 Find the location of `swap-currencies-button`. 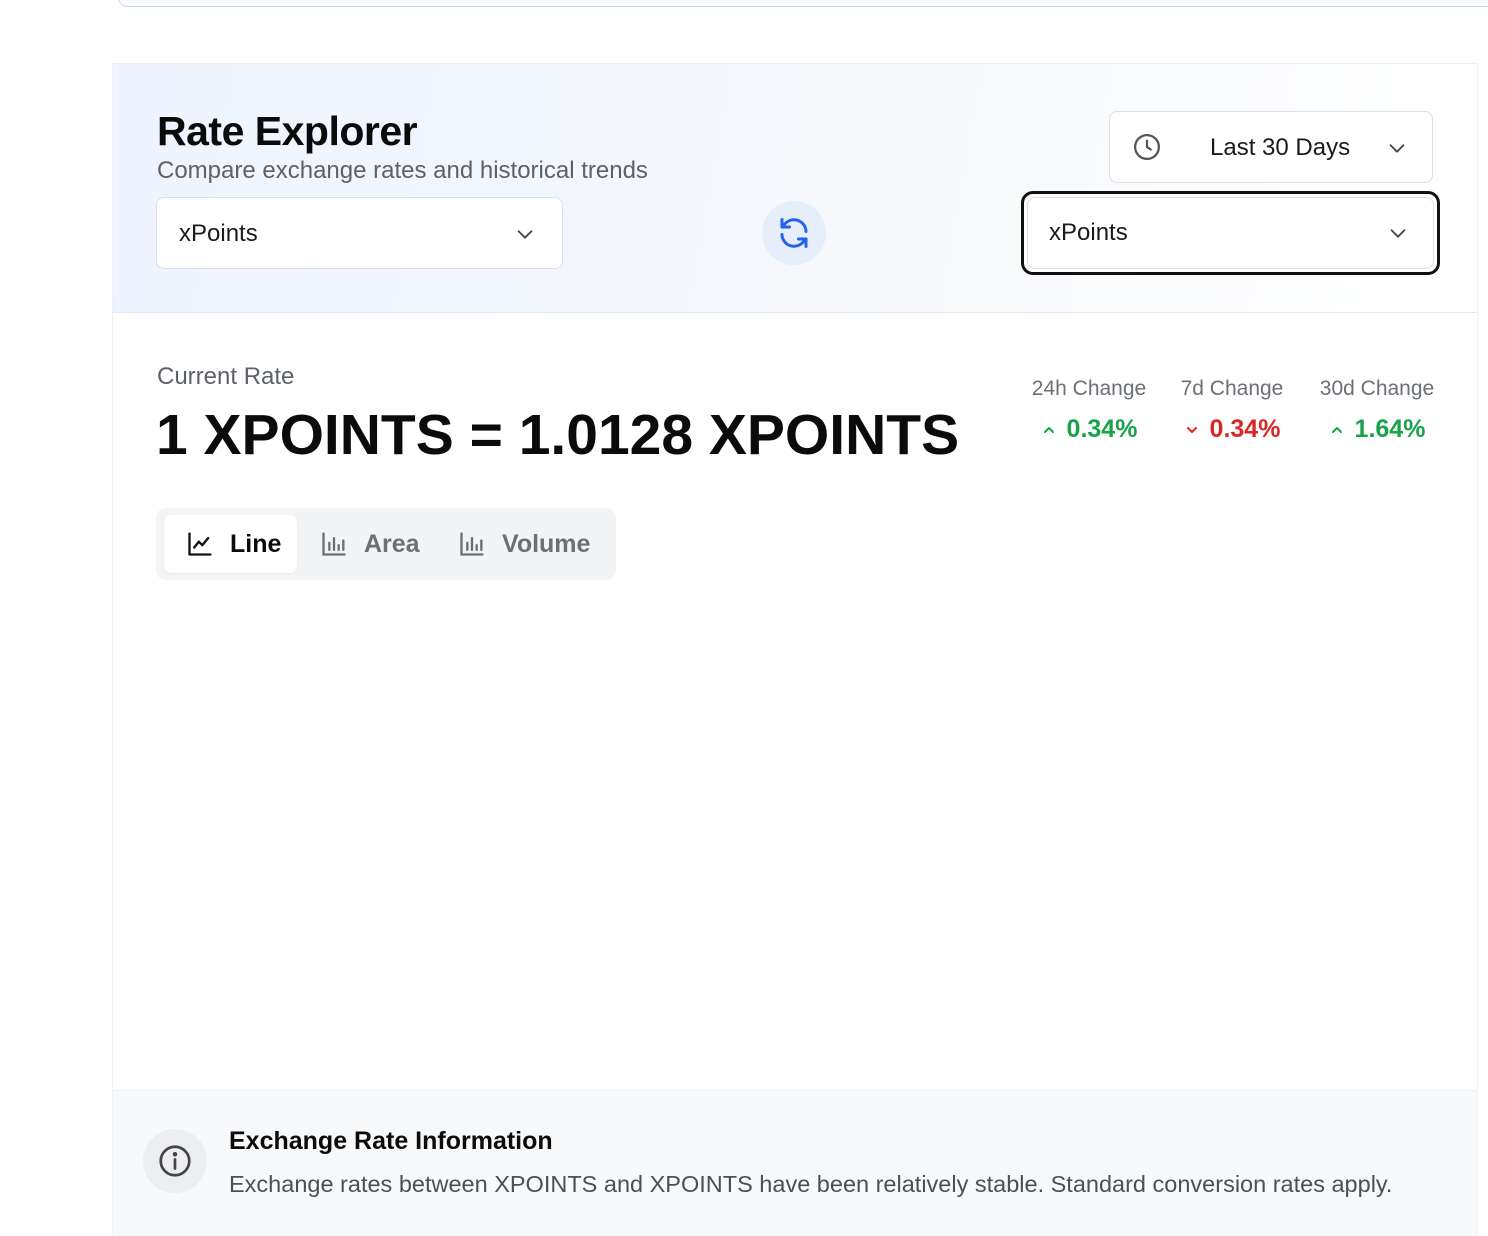

swap-currencies-button is located at coordinates (794, 233).